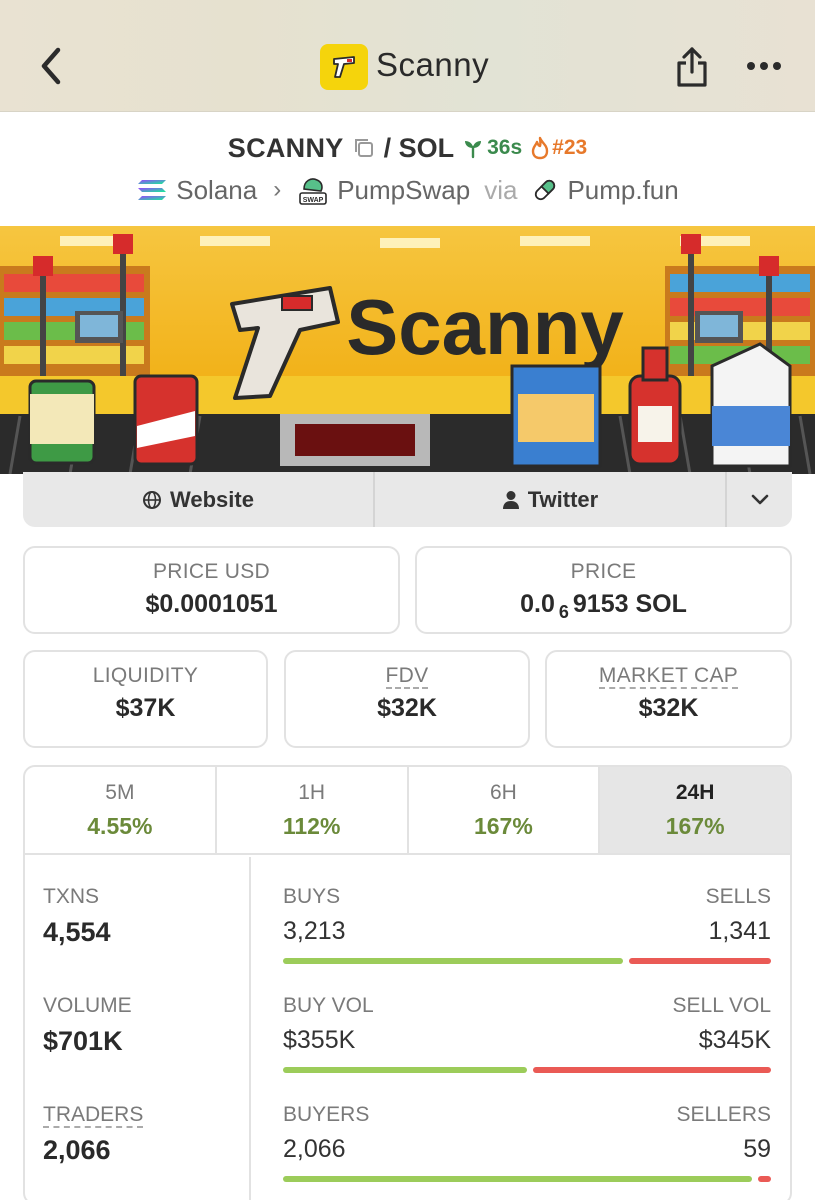 This screenshot has height=1200, width=815. What do you see at coordinates (145, 675) in the screenshot?
I see `liquidity-label: LIQUIDITY` at bounding box center [145, 675].